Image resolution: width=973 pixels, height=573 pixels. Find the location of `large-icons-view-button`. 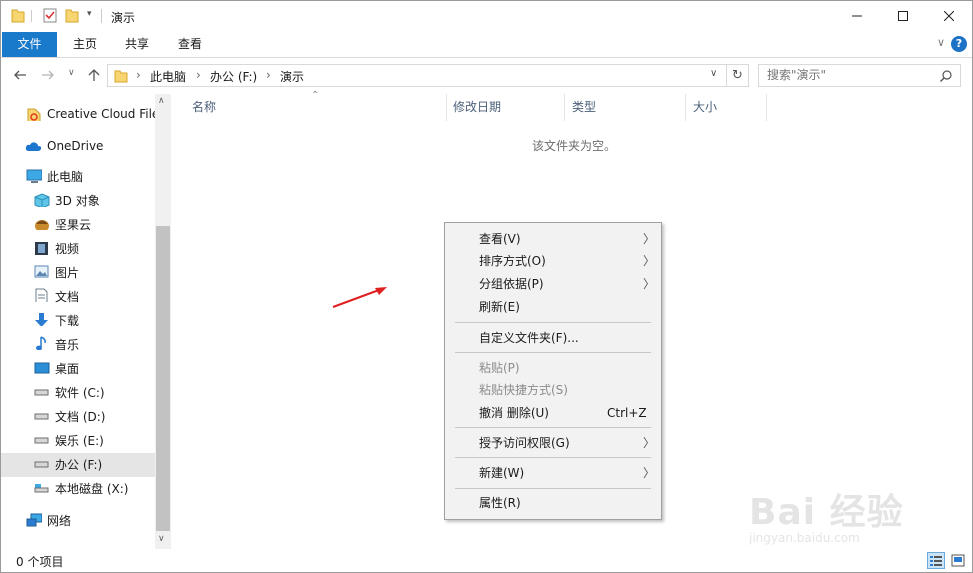

large-icons-view-button is located at coordinates (958, 560).